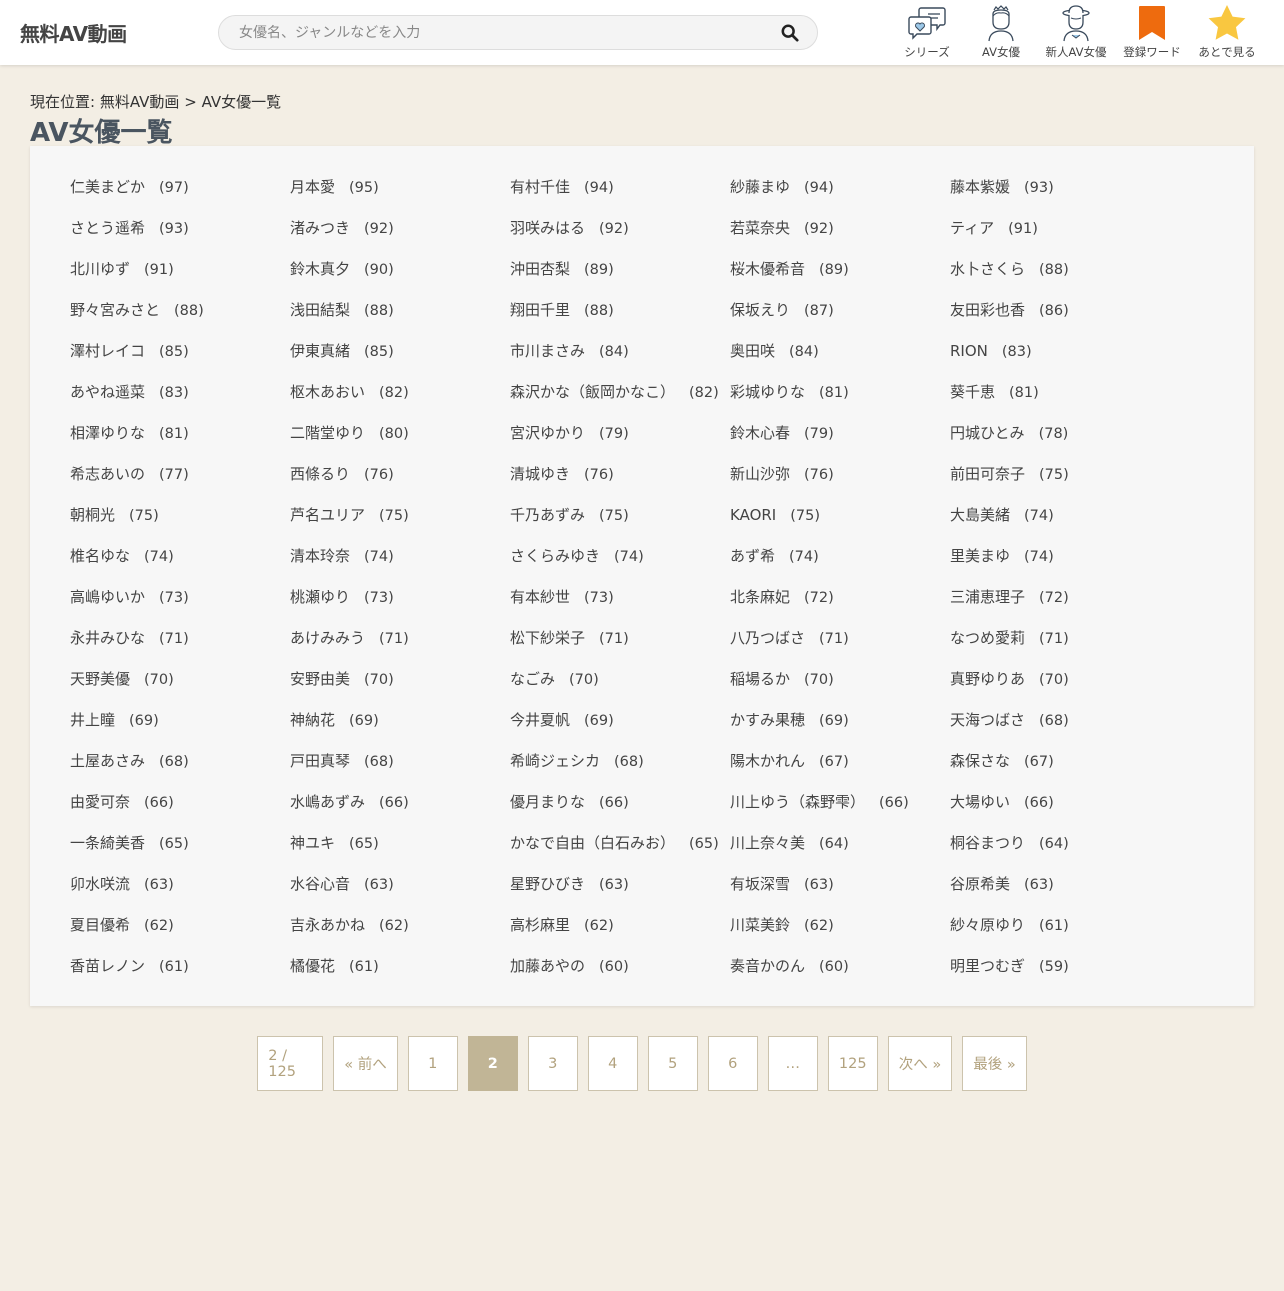 This screenshot has height=1291, width=1284. What do you see at coordinates (1060, 772) in the screenshot?
I see `actress-link: 森保さな (67)` at bounding box center [1060, 772].